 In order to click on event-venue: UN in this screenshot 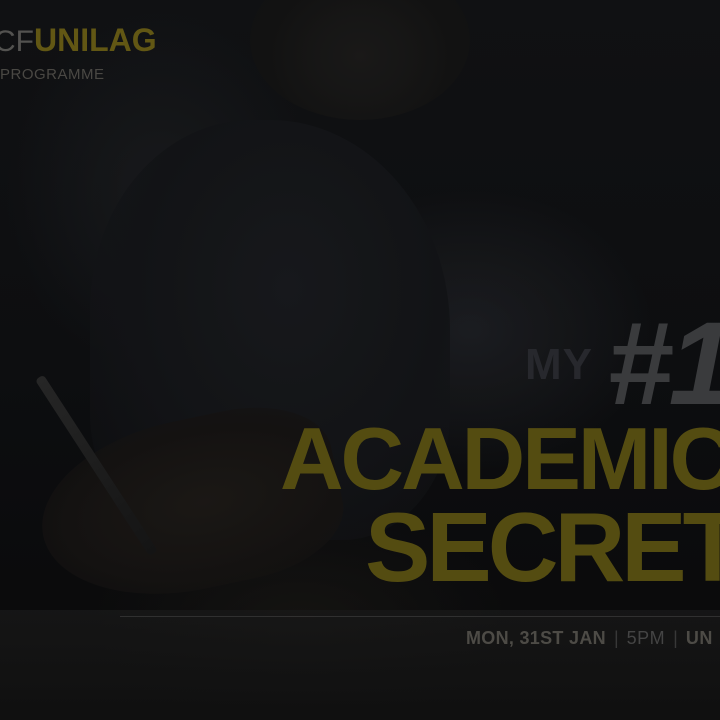, I will do `click(699, 638)`.